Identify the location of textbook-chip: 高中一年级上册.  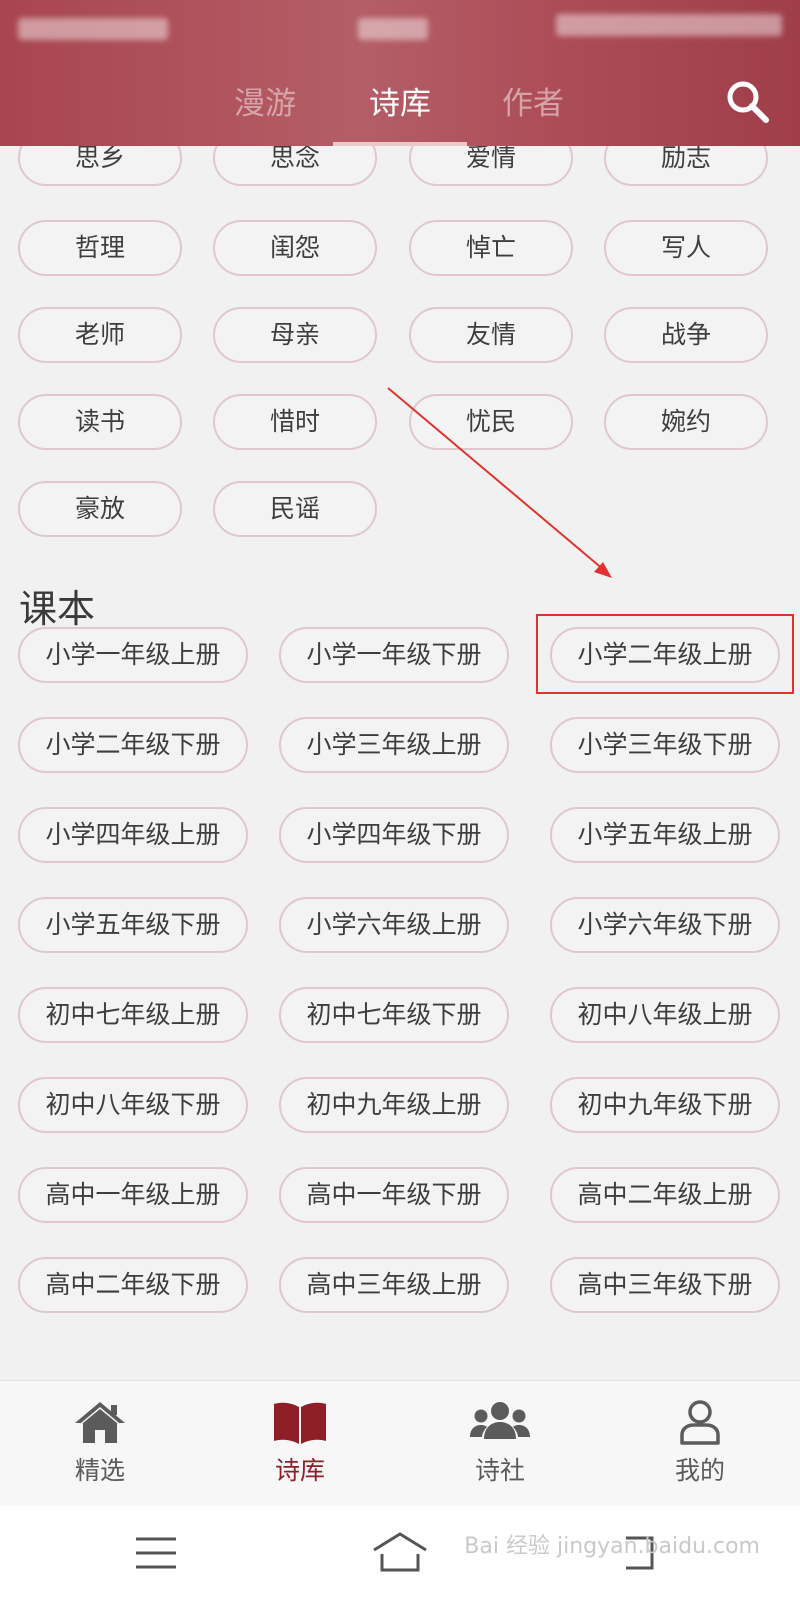
(133, 1195).